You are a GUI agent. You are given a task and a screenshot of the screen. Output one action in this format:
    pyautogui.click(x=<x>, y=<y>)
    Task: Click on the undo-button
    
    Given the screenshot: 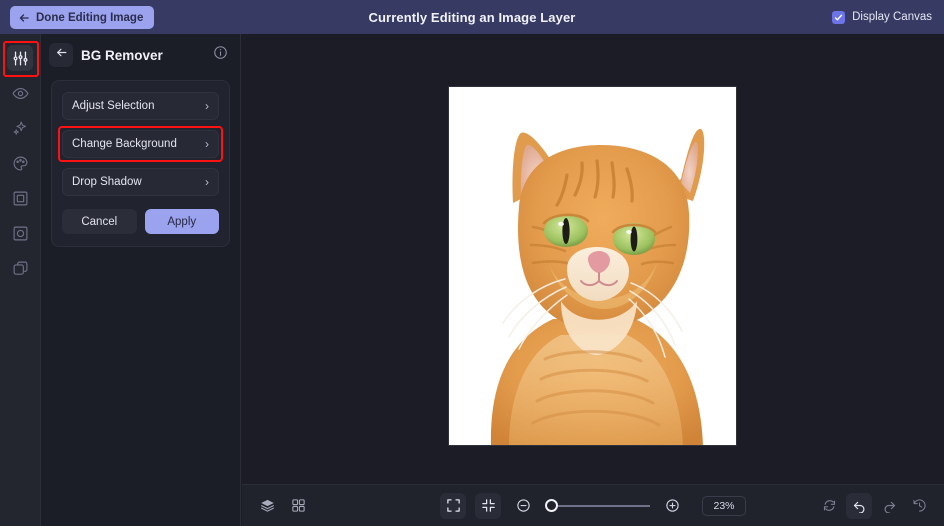 What is the action you would take?
    pyautogui.click(x=859, y=505)
    